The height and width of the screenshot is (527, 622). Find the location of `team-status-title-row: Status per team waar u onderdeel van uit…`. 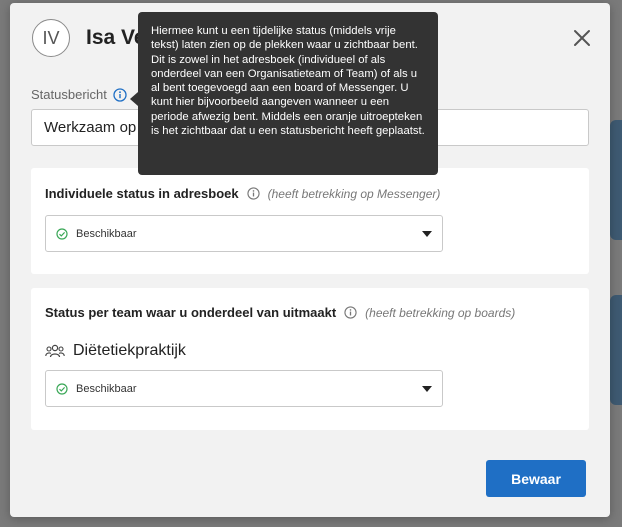

team-status-title-row: Status per team waar u onderdeel van uit… is located at coordinates (280, 312).